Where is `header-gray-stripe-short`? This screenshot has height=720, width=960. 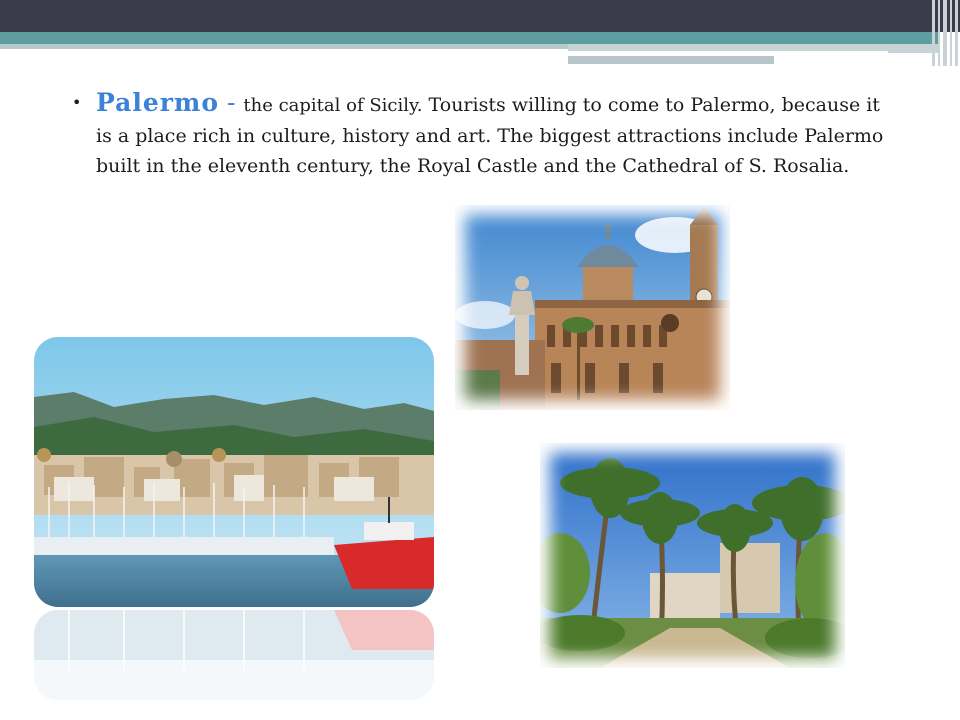
header-gray-stripe-short is located at coordinates (671, 60).